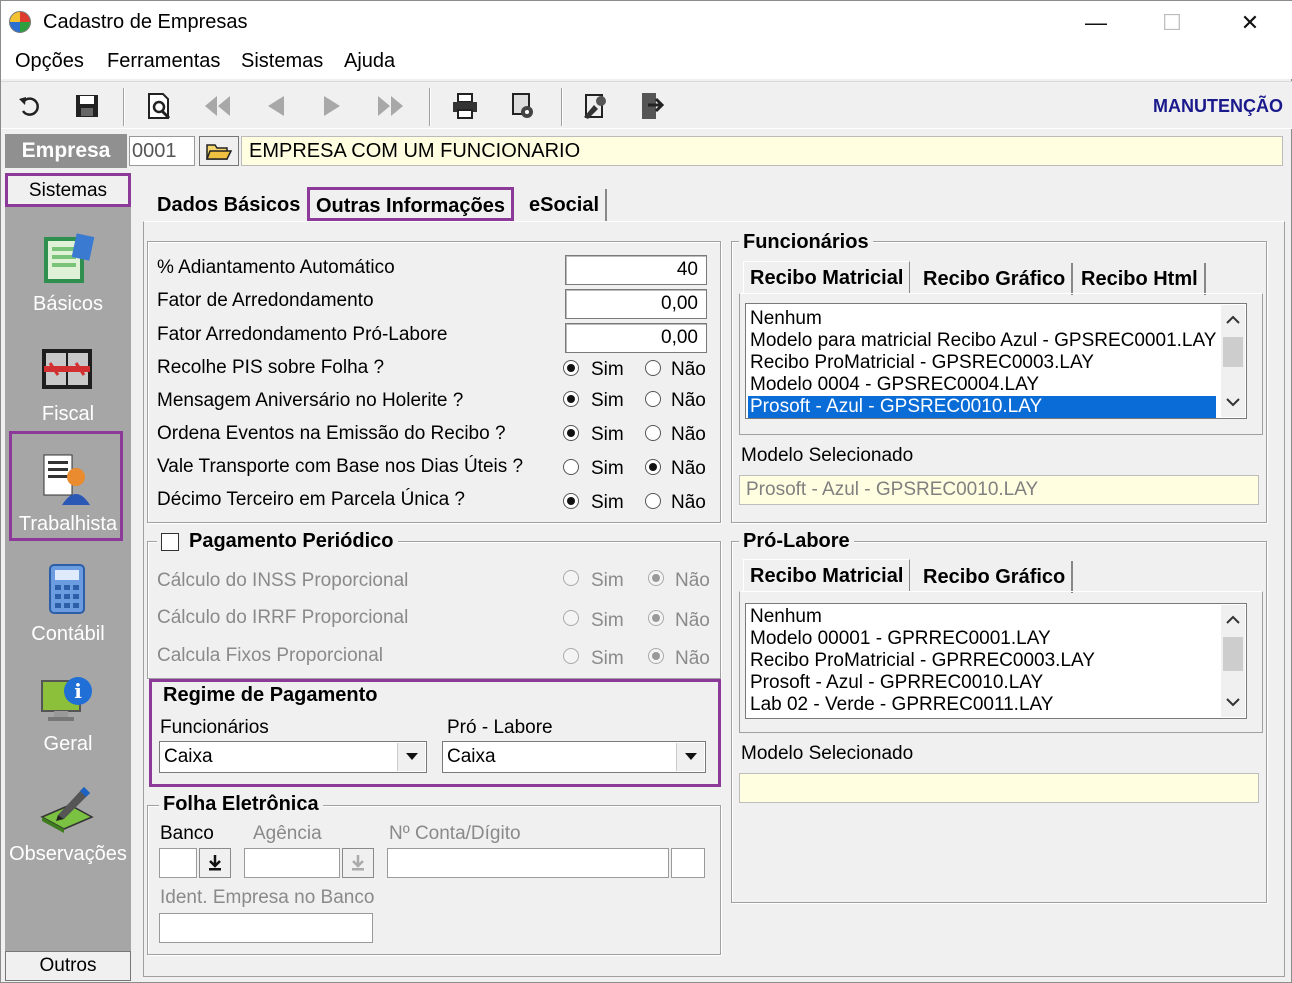  What do you see at coordinates (688, 863) in the screenshot?
I see `digito-input` at bounding box center [688, 863].